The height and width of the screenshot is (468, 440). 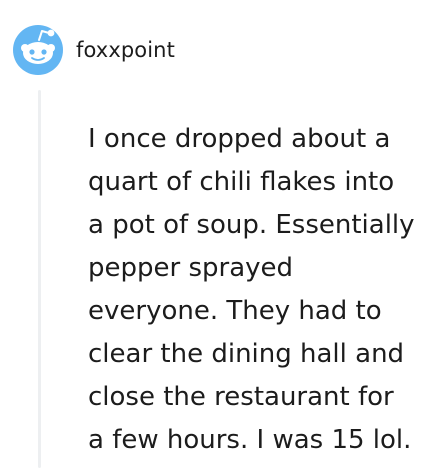 What do you see at coordinates (38, 50) in the screenshot?
I see `reddit-snoo-avatar-icon` at bounding box center [38, 50].